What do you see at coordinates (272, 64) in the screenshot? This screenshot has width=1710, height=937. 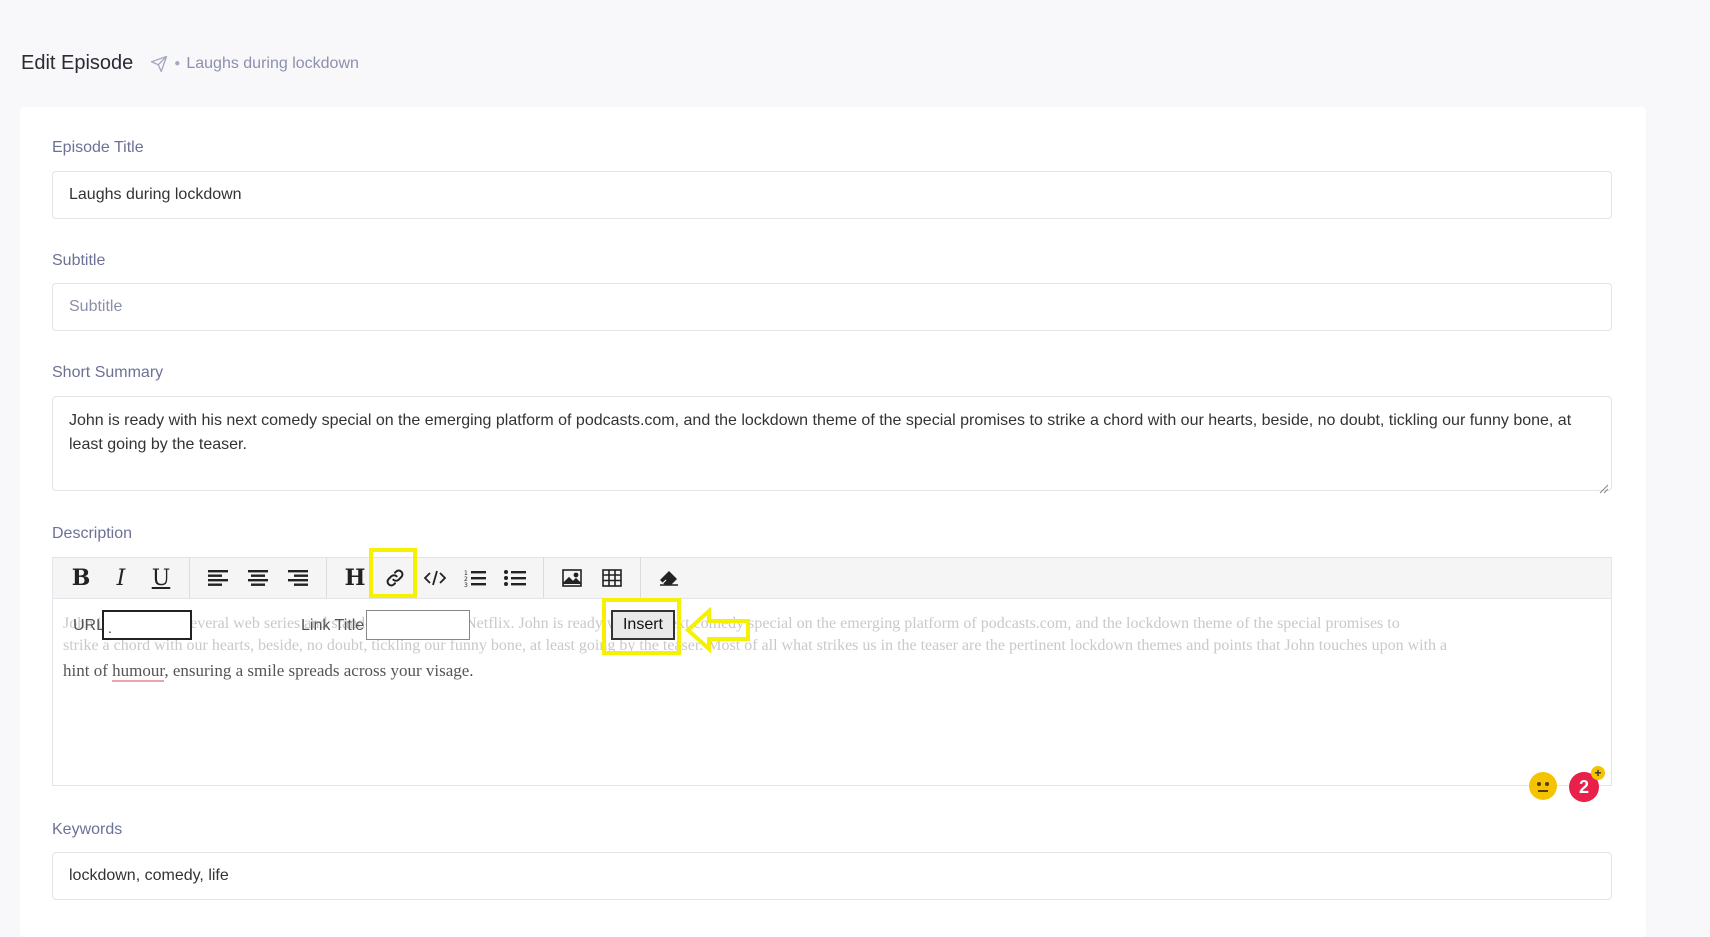 I see `breadcrumb: Laughs during lockdown` at bounding box center [272, 64].